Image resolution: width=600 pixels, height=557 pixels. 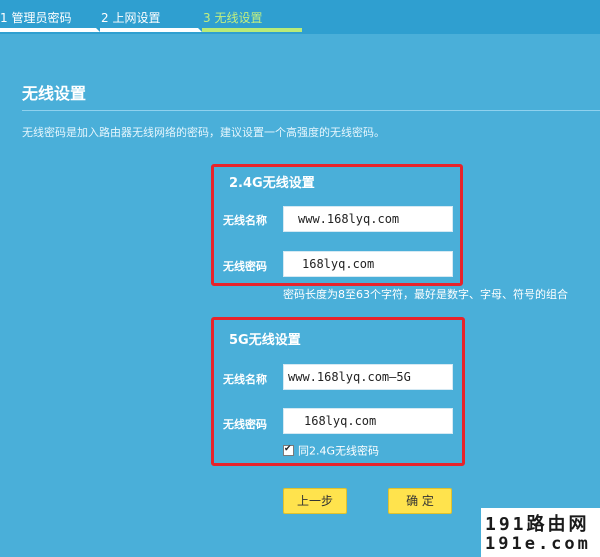 What do you see at coordinates (368, 264) in the screenshot?
I see `band-24g-password-input: 168lyq.com` at bounding box center [368, 264].